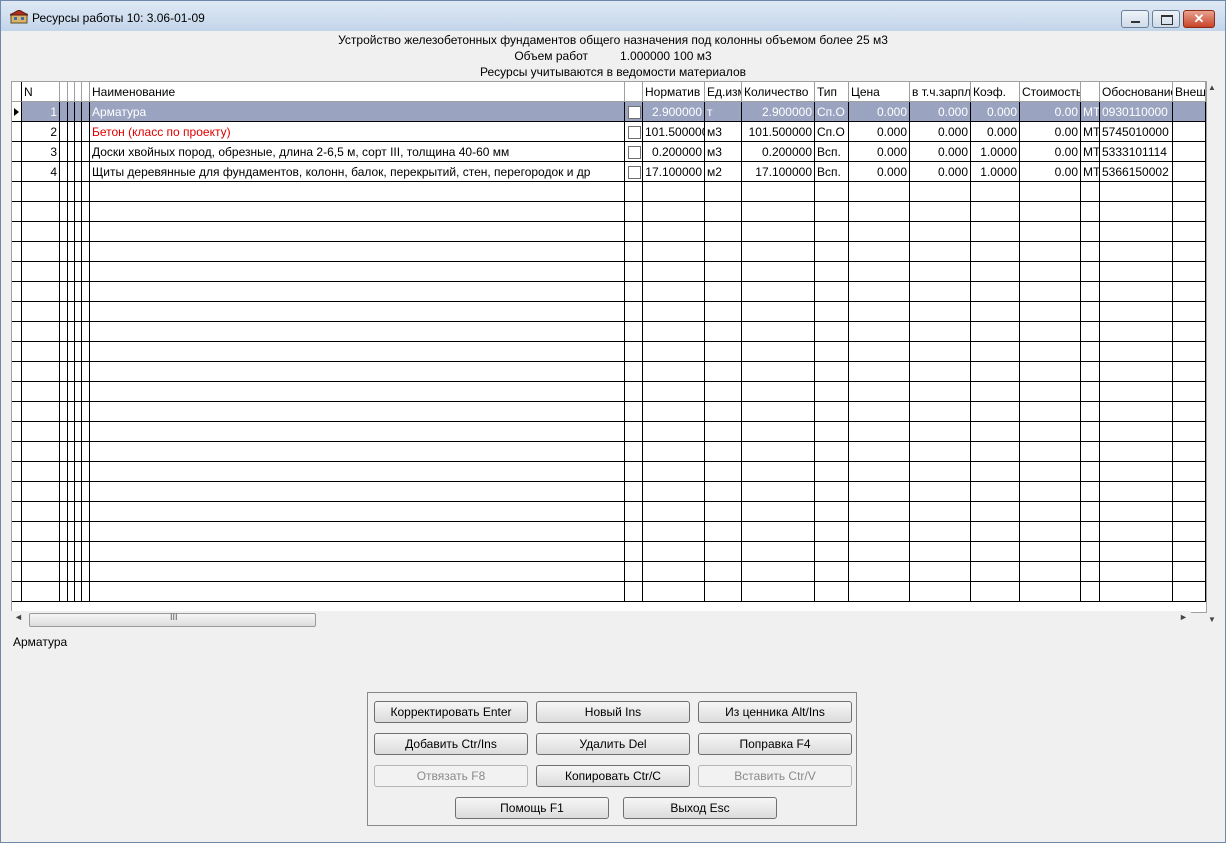  Describe the element at coordinates (775, 776) in the screenshot. I see `paste-button: Вставить Ctr/V` at that location.